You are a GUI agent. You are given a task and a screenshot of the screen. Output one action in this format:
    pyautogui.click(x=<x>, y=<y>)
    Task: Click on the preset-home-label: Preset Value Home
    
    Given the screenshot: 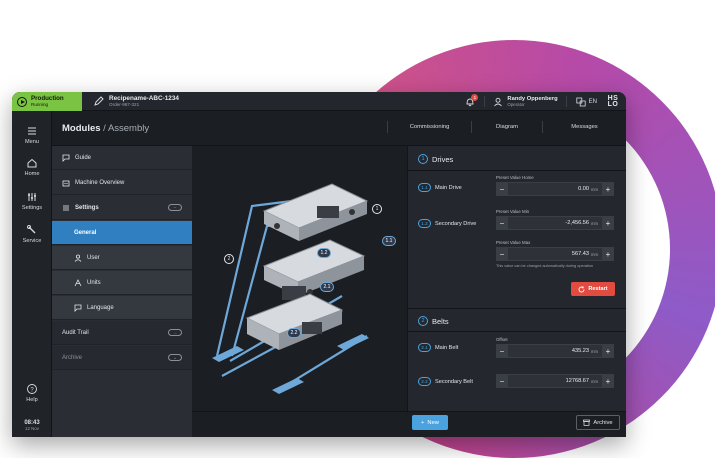 What is the action you would take?
    pyautogui.click(x=515, y=177)
    